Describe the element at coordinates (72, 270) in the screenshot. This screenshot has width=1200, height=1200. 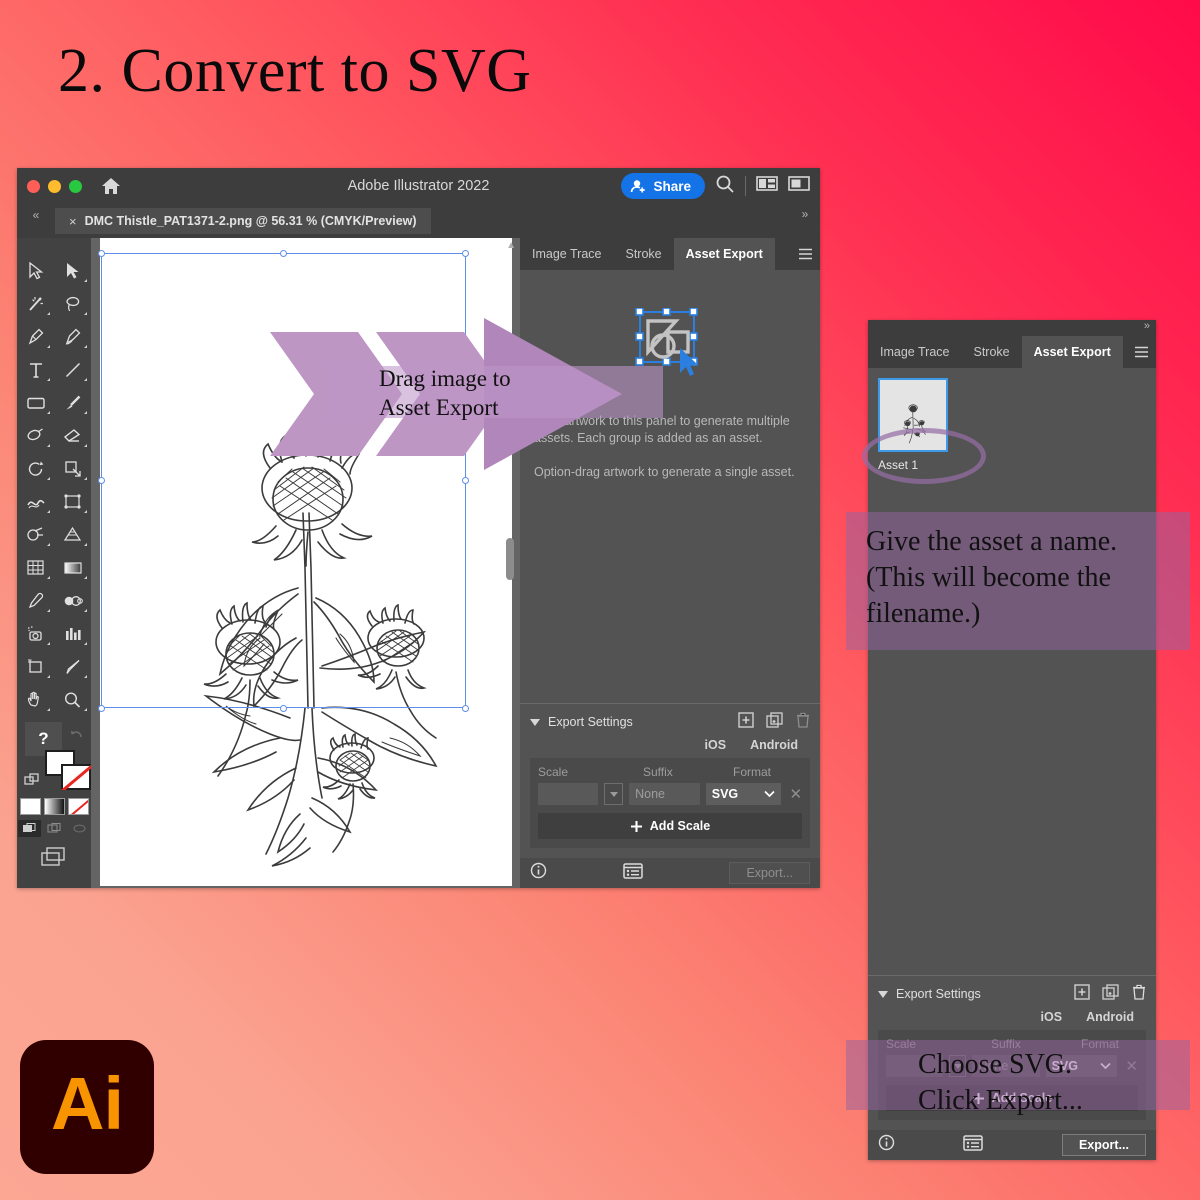
I see `direct-selection-tool` at that location.